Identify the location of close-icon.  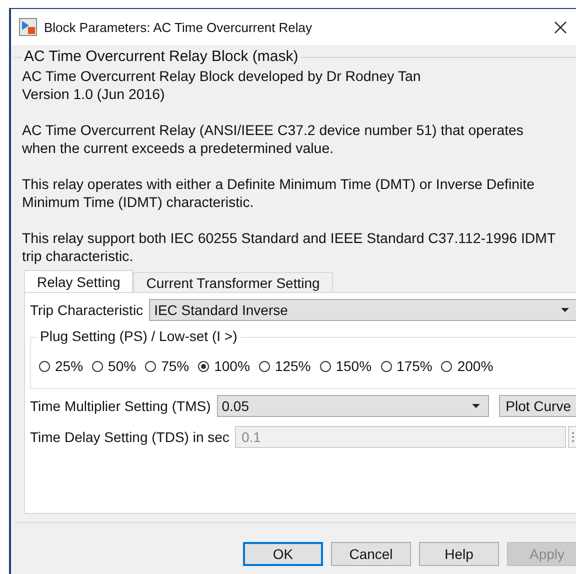
(560, 27).